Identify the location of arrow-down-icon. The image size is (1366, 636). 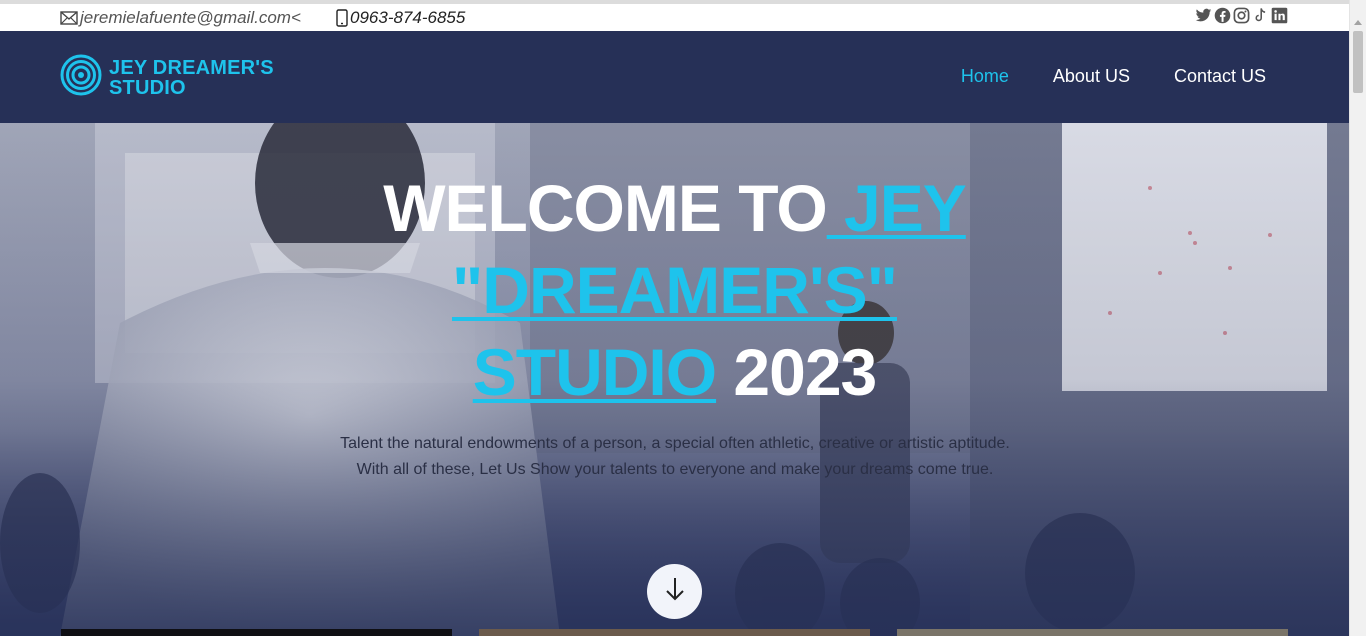
(675, 591).